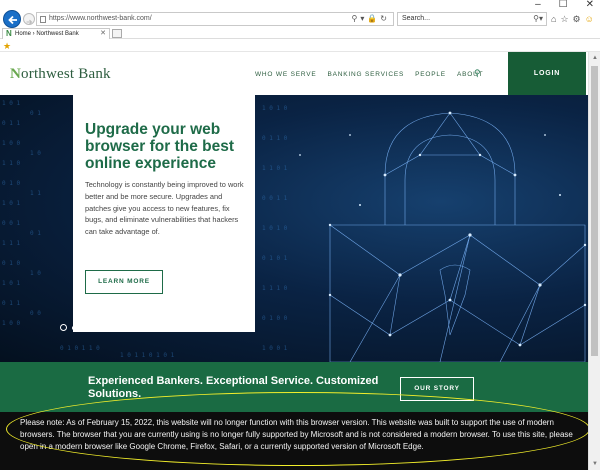 This screenshot has height=470, width=600. Describe the element at coordinates (29, 22) in the screenshot. I see `forward-icon` at that location.